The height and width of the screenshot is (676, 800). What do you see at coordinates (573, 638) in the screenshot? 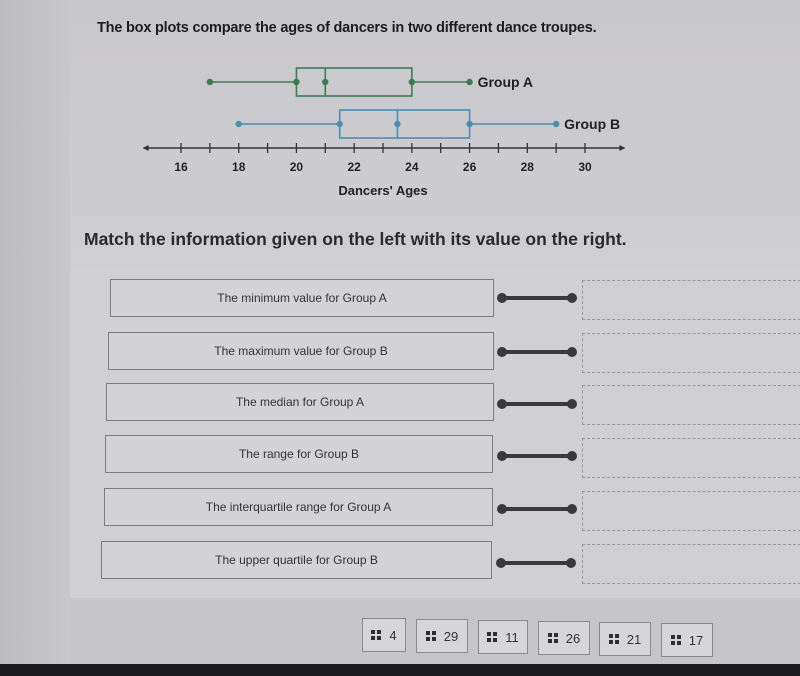
I see `answer-tile-value: 26` at bounding box center [573, 638].